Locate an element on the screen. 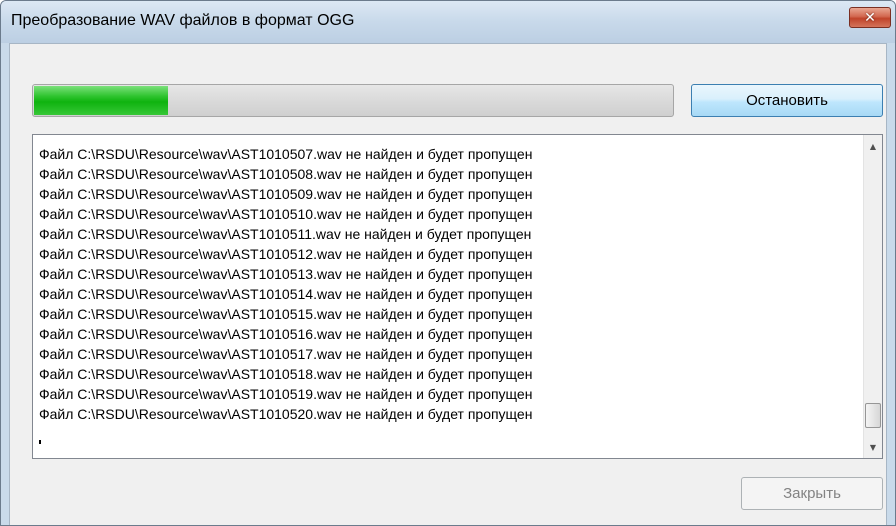 This screenshot has height=526, width=896. close-button: Закрыть is located at coordinates (812, 493).